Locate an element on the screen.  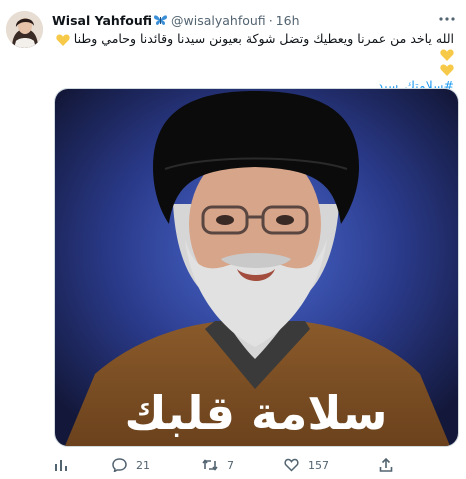
avatar is located at coordinates (24, 29).